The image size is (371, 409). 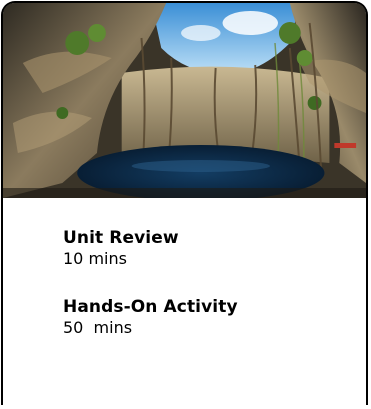 I want to click on list-item: Hands-On Activity 50 mins, so click(x=214, y=317).